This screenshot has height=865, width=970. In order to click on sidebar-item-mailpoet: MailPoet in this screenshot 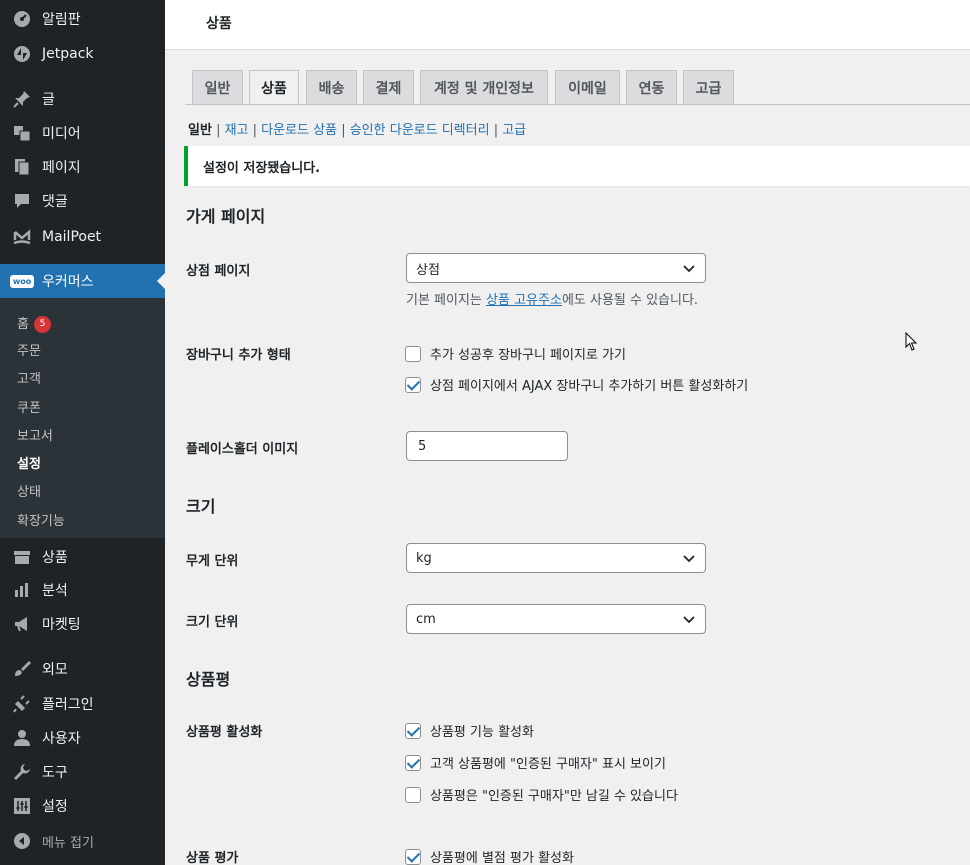, I will do `click(82, 237)`.